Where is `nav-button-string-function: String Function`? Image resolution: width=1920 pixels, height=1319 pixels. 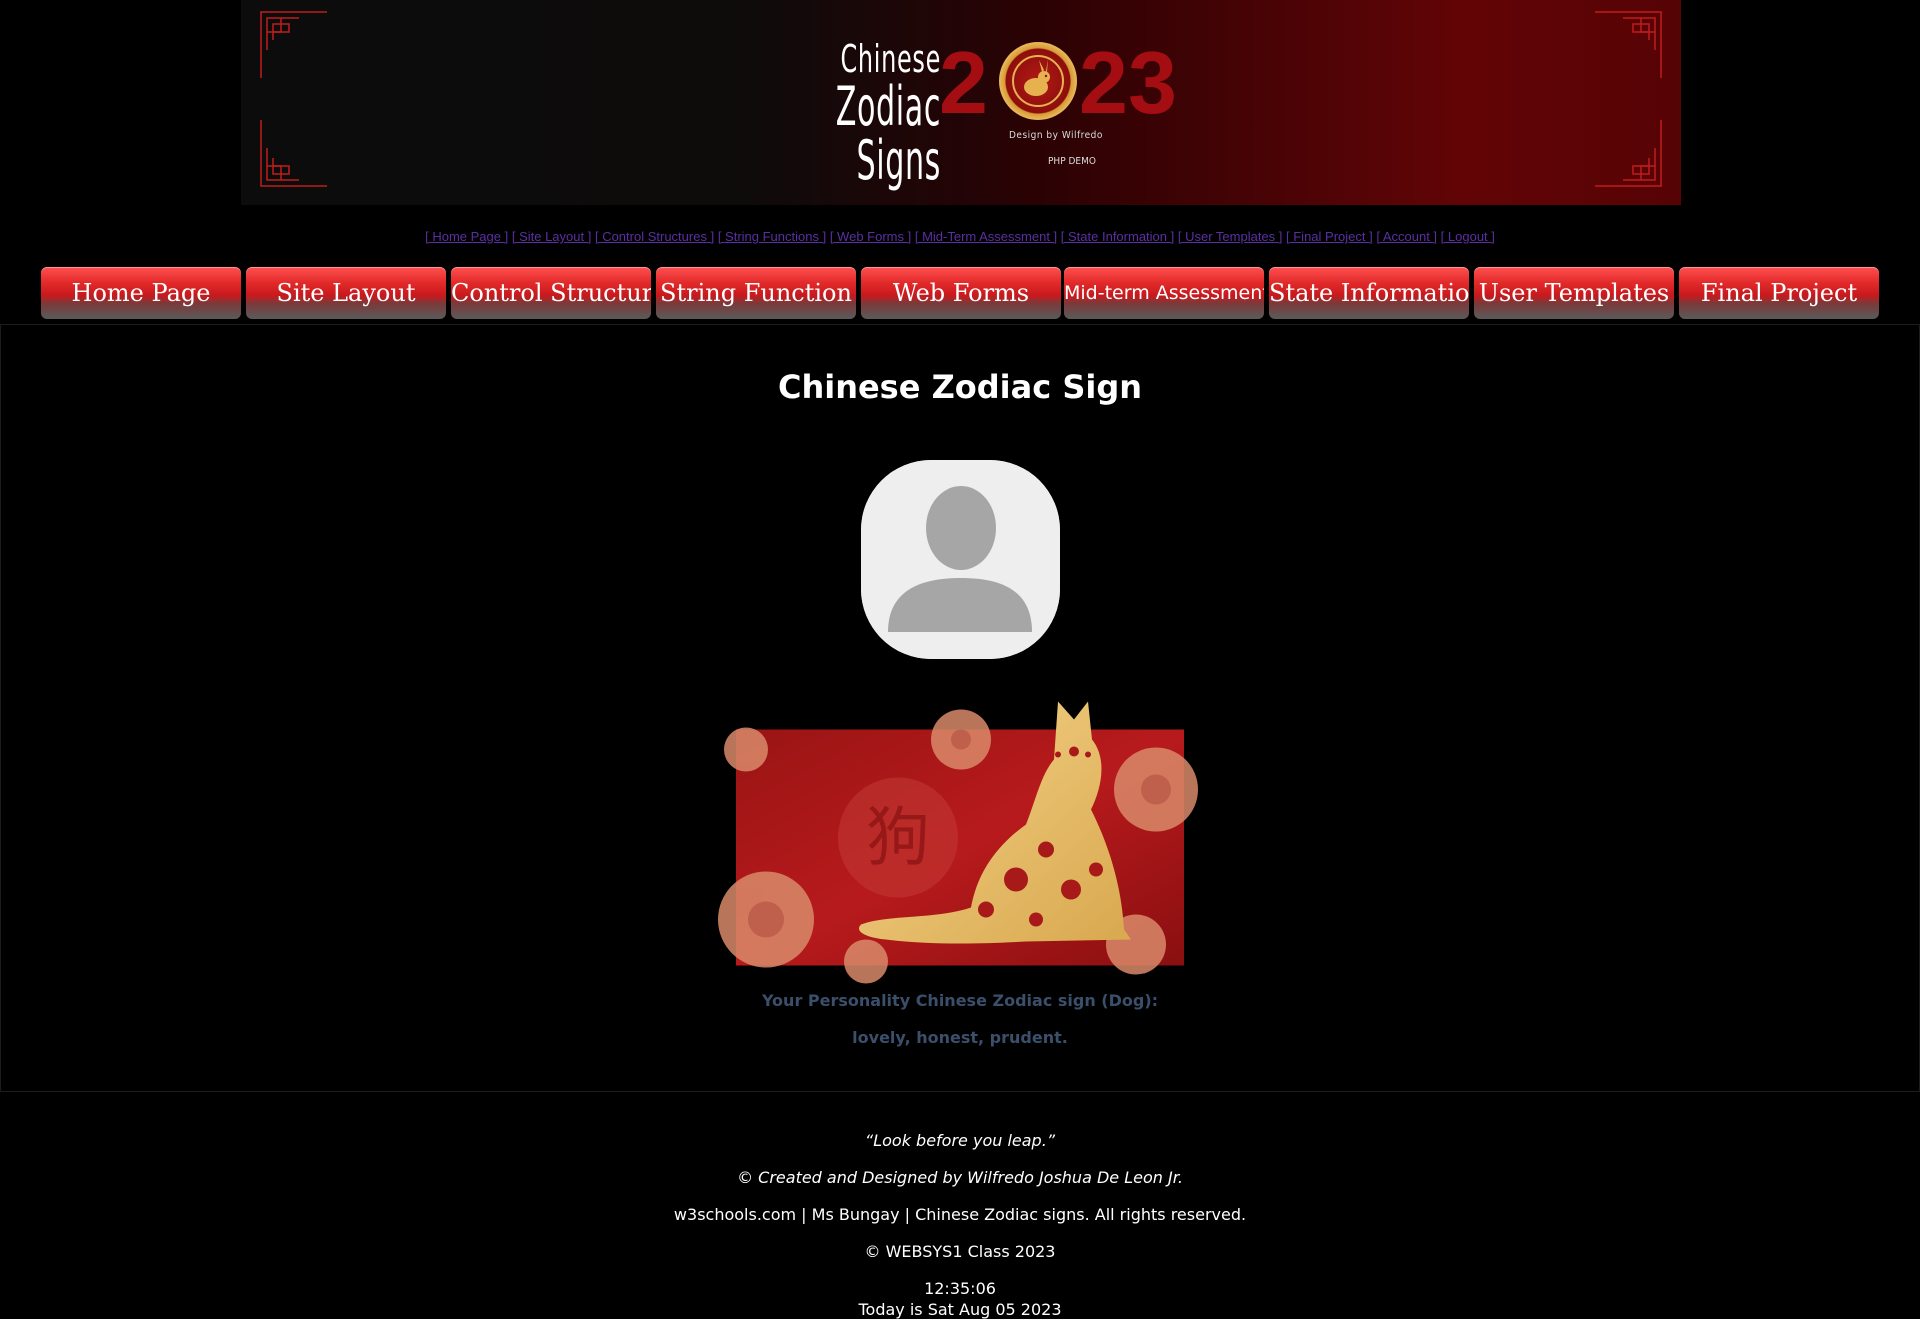 nav-button-string-function: String Function is located at coordinates (756, 293).